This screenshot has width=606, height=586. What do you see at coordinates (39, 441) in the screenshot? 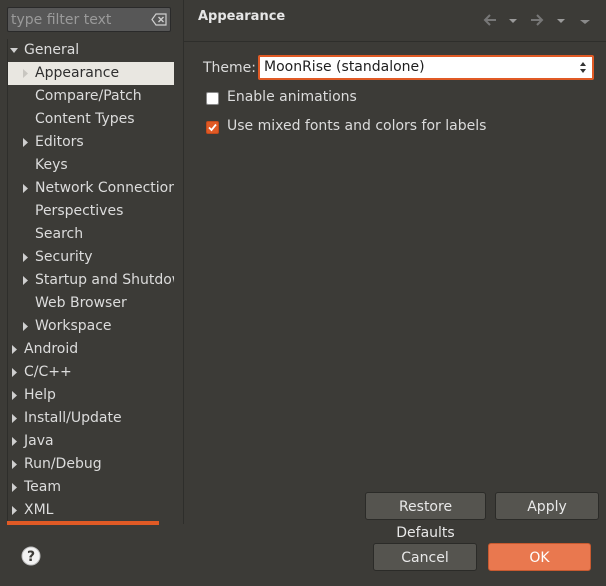
I see `tree-item-label: Java` at bounding box center [39, 441].